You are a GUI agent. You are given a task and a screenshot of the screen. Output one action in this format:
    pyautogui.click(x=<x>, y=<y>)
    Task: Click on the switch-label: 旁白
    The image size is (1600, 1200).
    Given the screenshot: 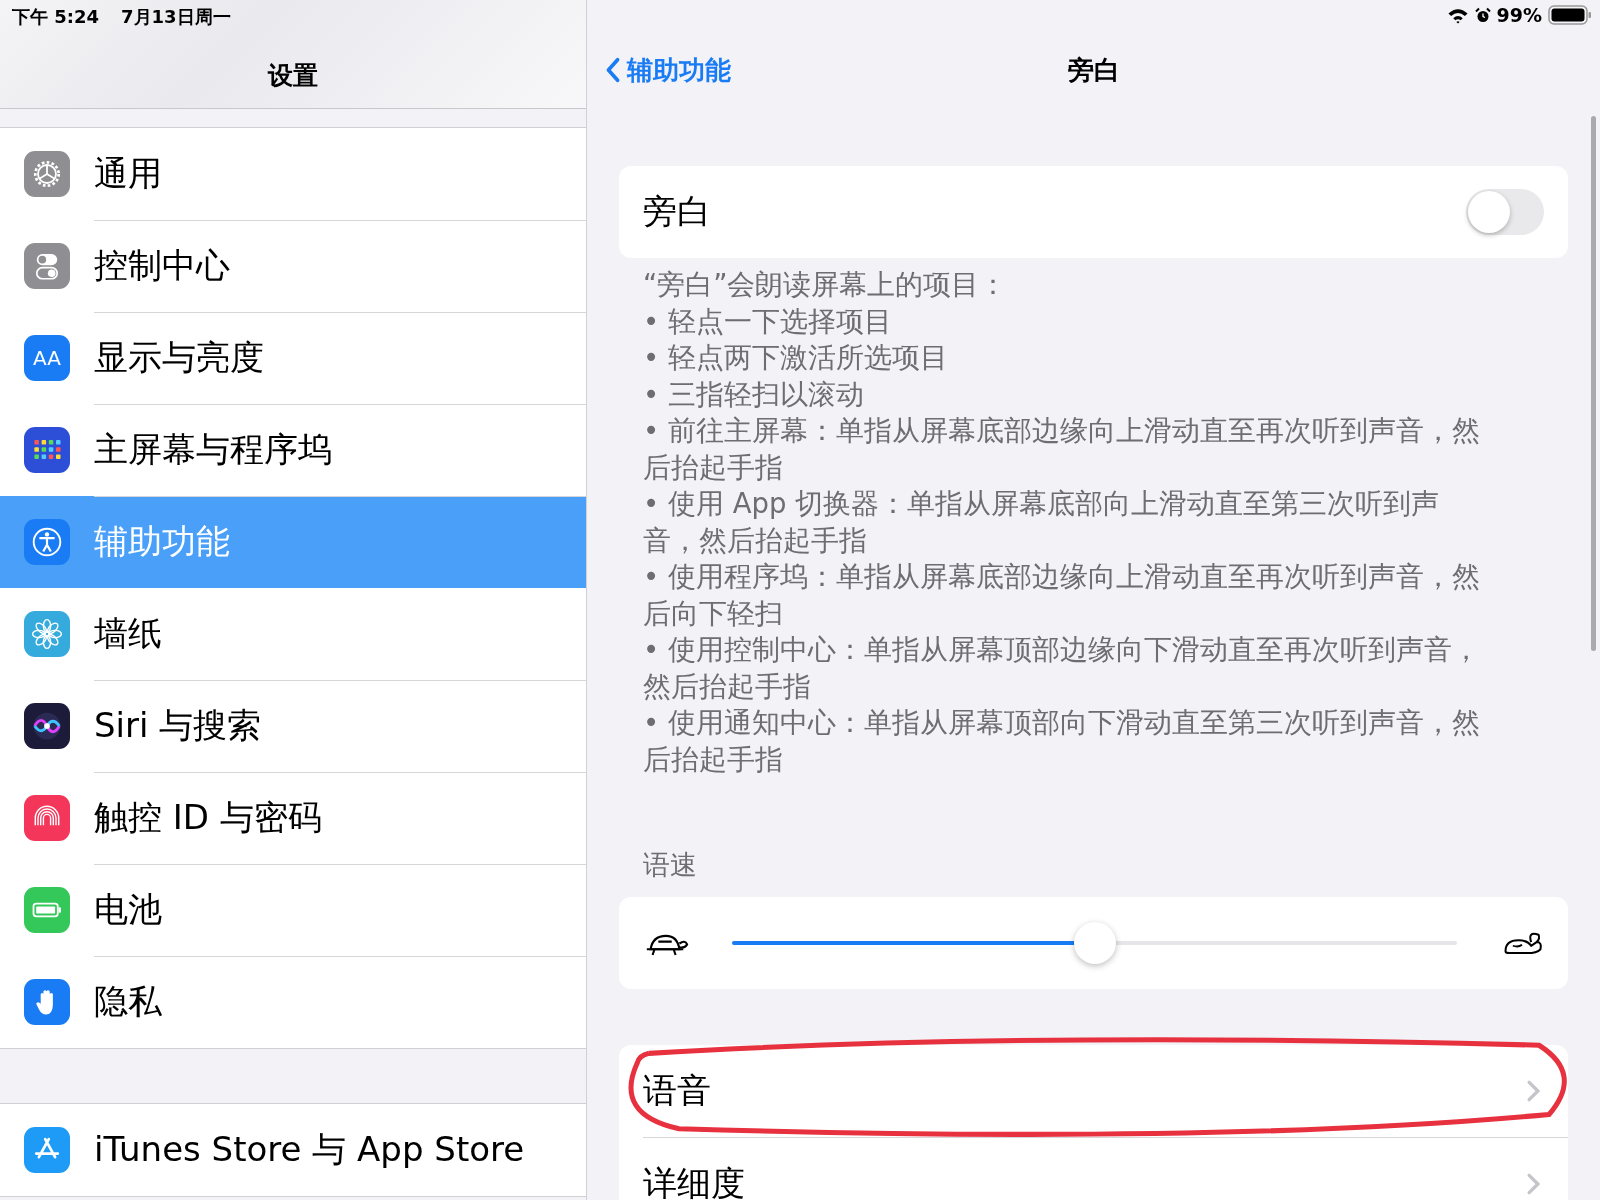 What is the action you would take?
    pyautogui.click(x=677, y=211)
    